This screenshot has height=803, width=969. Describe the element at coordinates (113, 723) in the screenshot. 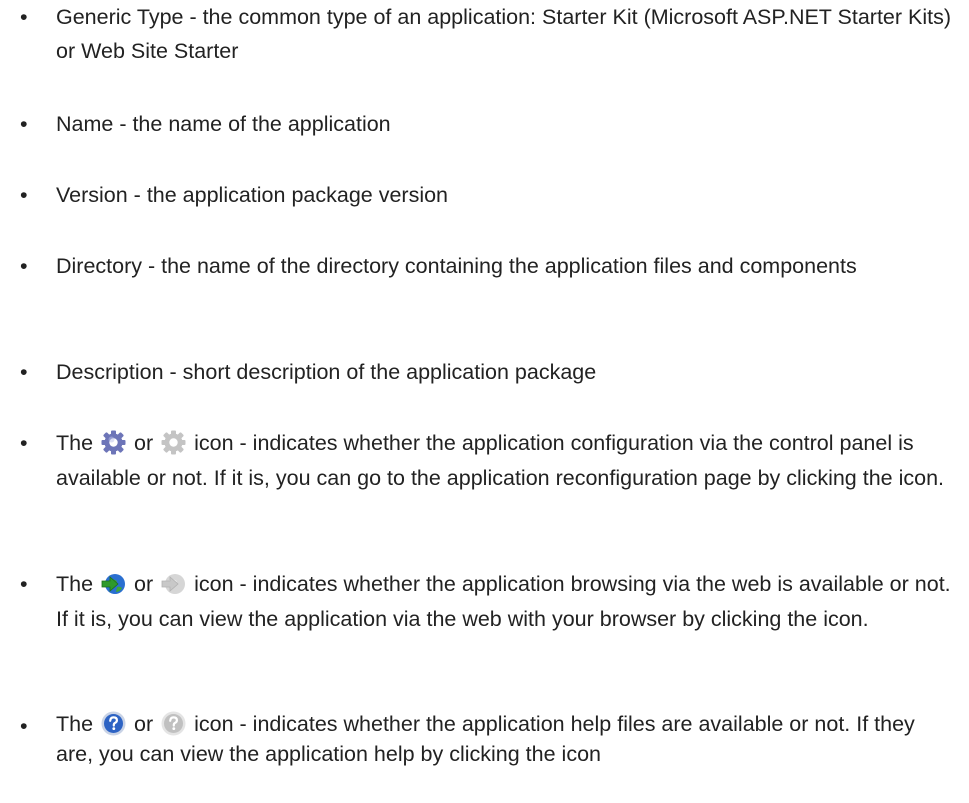

I see `help-icon` at that location.